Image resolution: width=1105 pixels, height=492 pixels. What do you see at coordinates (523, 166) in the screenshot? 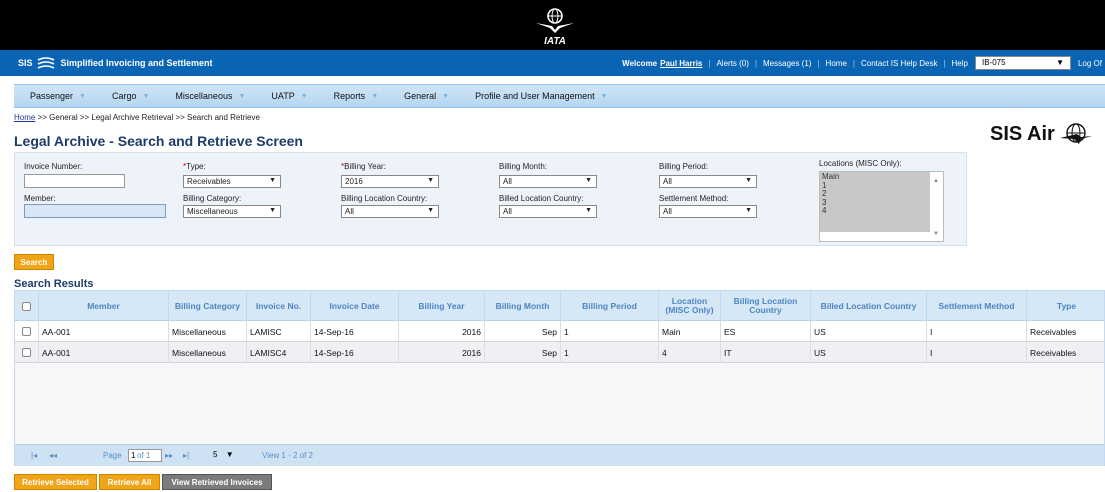
I see `billing-month-label: Billing Month:` at bounding box center [523, 166].